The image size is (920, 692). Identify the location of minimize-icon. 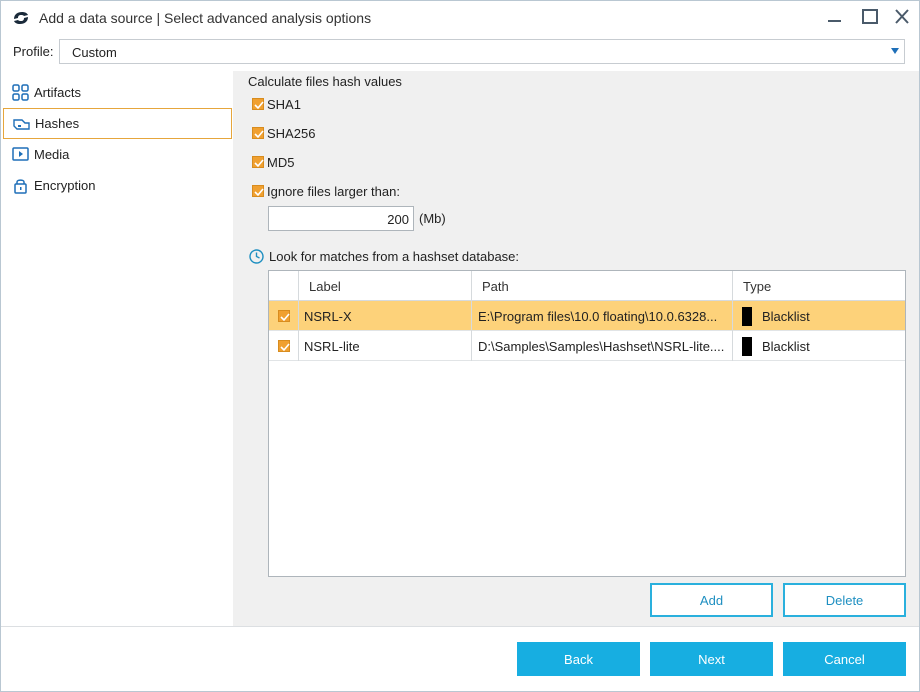
(835, 17).